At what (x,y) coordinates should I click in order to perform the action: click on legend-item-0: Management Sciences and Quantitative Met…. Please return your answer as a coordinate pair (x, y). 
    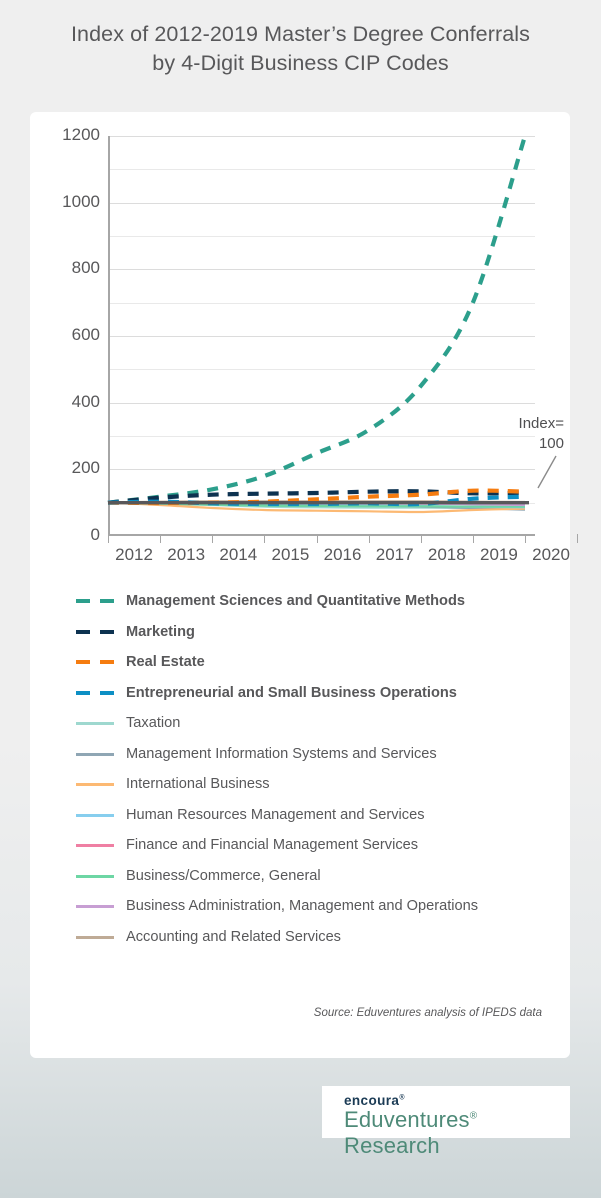
    Looking at the image, I should click on (326, 601).